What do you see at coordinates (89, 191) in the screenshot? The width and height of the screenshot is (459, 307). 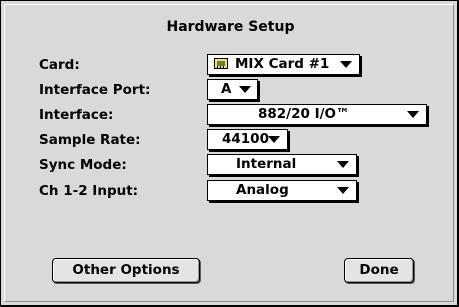 I see `ch12-input-label: Ch 1-2 Input:` at bounding box center [89, 191].